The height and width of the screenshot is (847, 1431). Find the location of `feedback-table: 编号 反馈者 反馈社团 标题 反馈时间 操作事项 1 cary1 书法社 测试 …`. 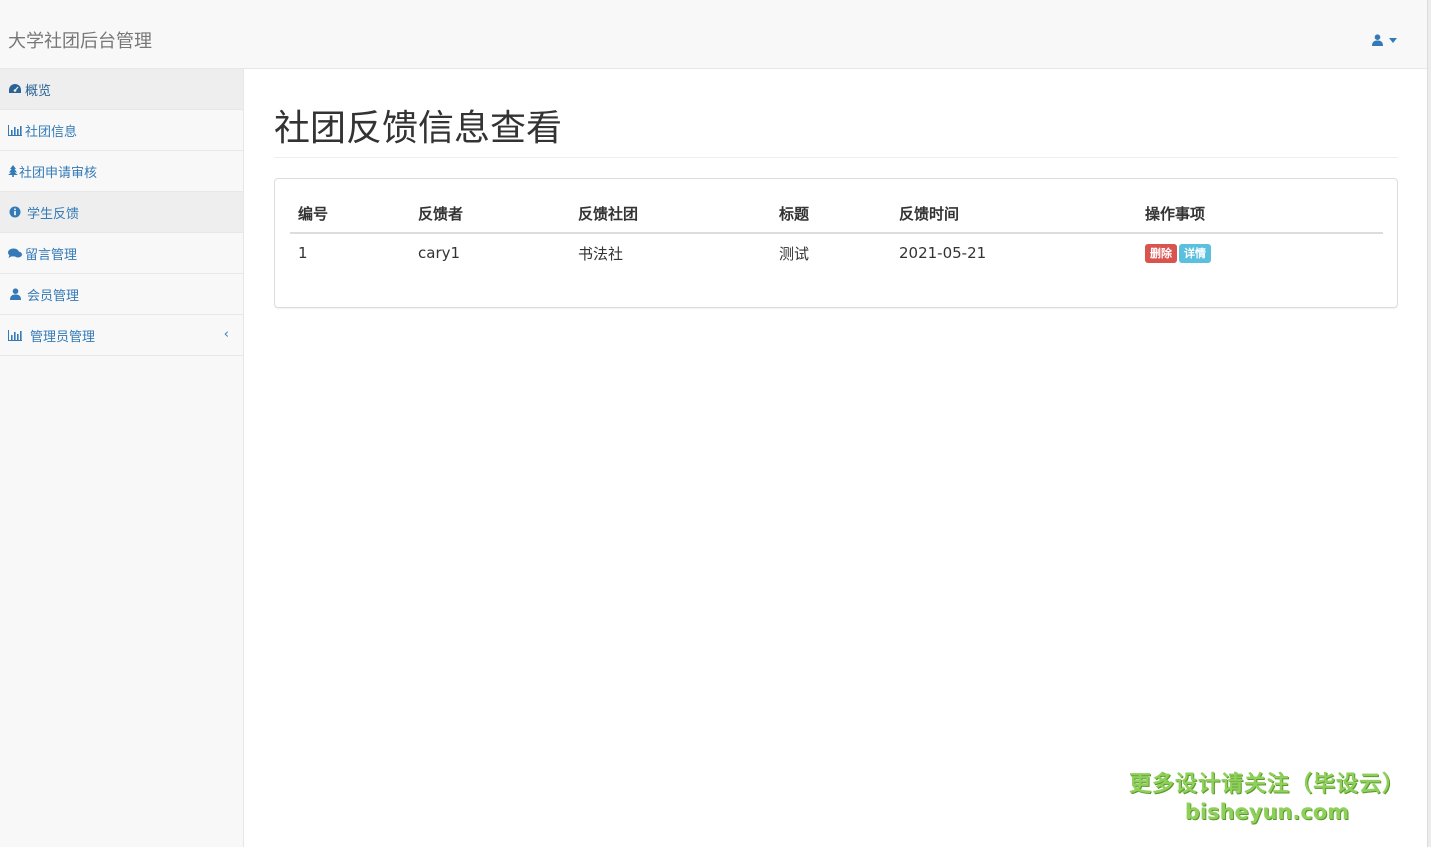

feedback-table: 编号 反馈者 反馈社团 标题 反馈时间 操作事项 1 cary1 书法社 测试 … is located at coordinates (836, 233).